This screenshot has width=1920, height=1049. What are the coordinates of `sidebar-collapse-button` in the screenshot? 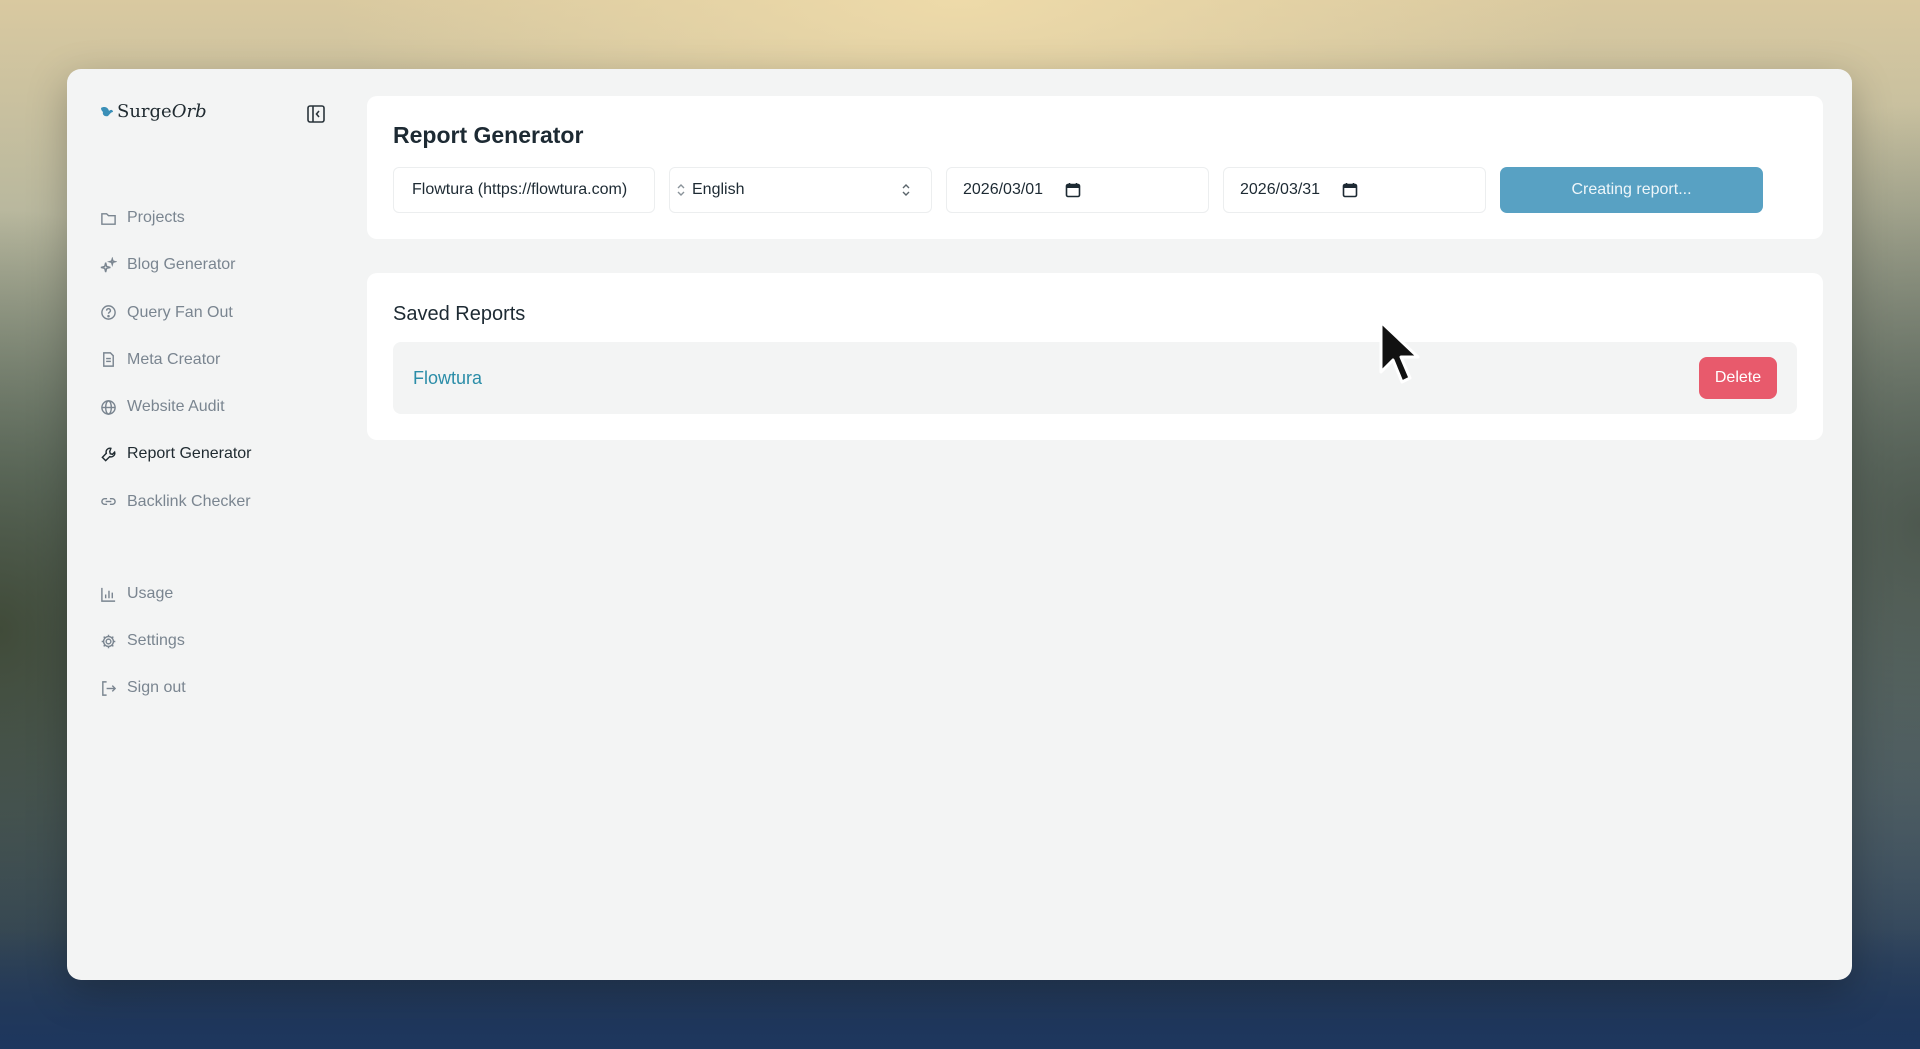 It's located at (316, 114).